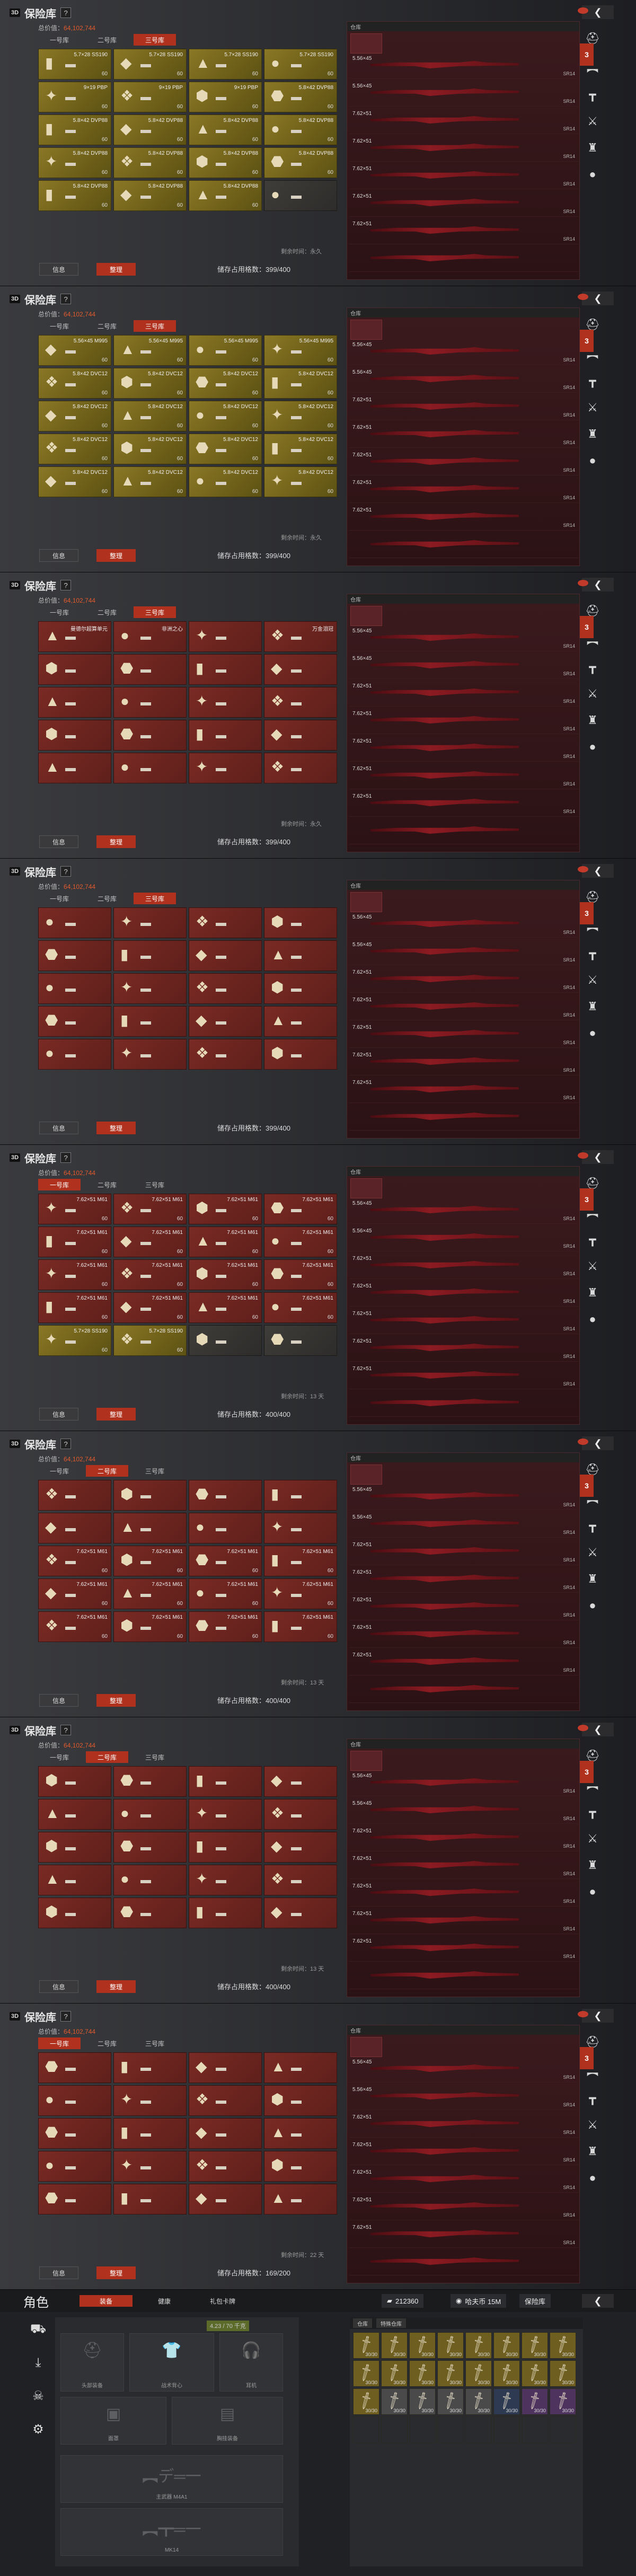 The width and height of the screenshot is (636, 2576). Describe the element at coordinates (74, 1593) in the screenshot. I see `item-cell: ◆ ▬ 7.62×51 M61 60` at that location.